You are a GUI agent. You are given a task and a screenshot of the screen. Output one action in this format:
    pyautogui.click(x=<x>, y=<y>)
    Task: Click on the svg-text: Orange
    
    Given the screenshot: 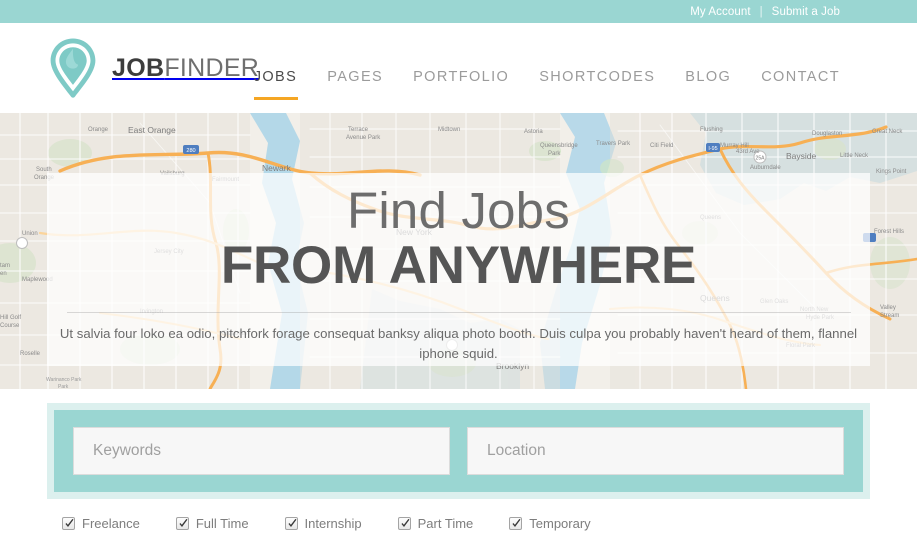 What is the action you would take?
    pyautogui.click(x=98, y=130)
    